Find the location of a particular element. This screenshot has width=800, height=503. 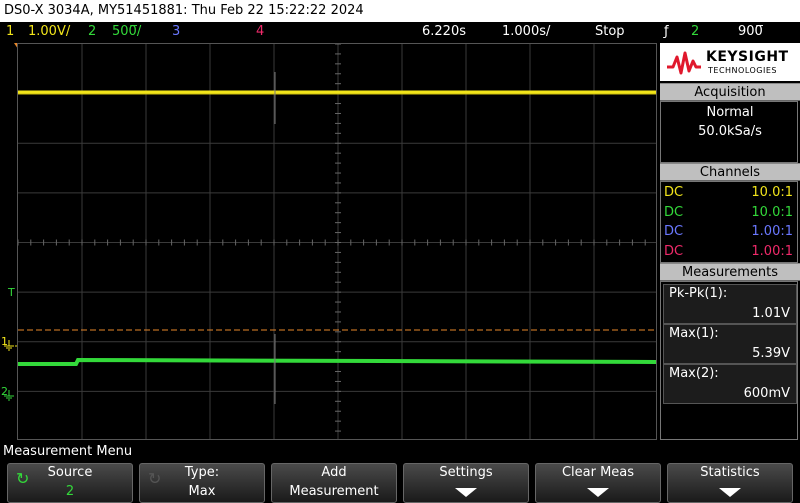

ch4-number: 4 is located at coordinates (260, 31).